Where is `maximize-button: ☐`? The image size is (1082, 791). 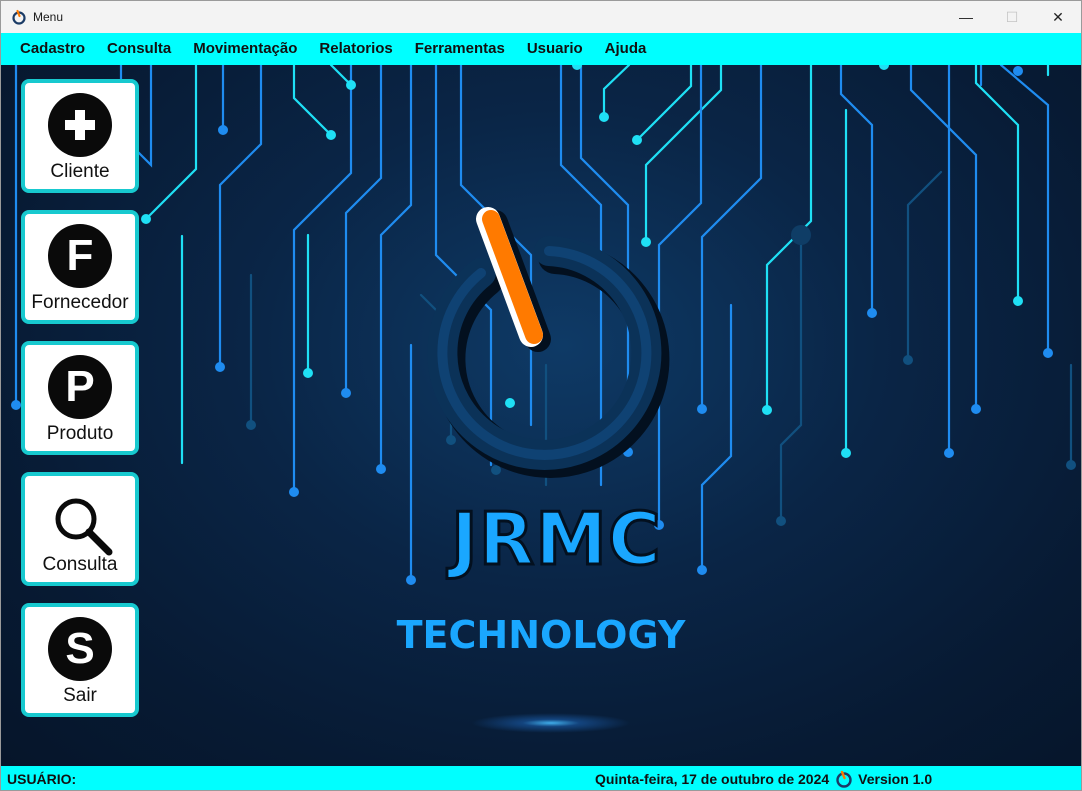 maximize-button: ☐ is located at coordinates (1012, 17).